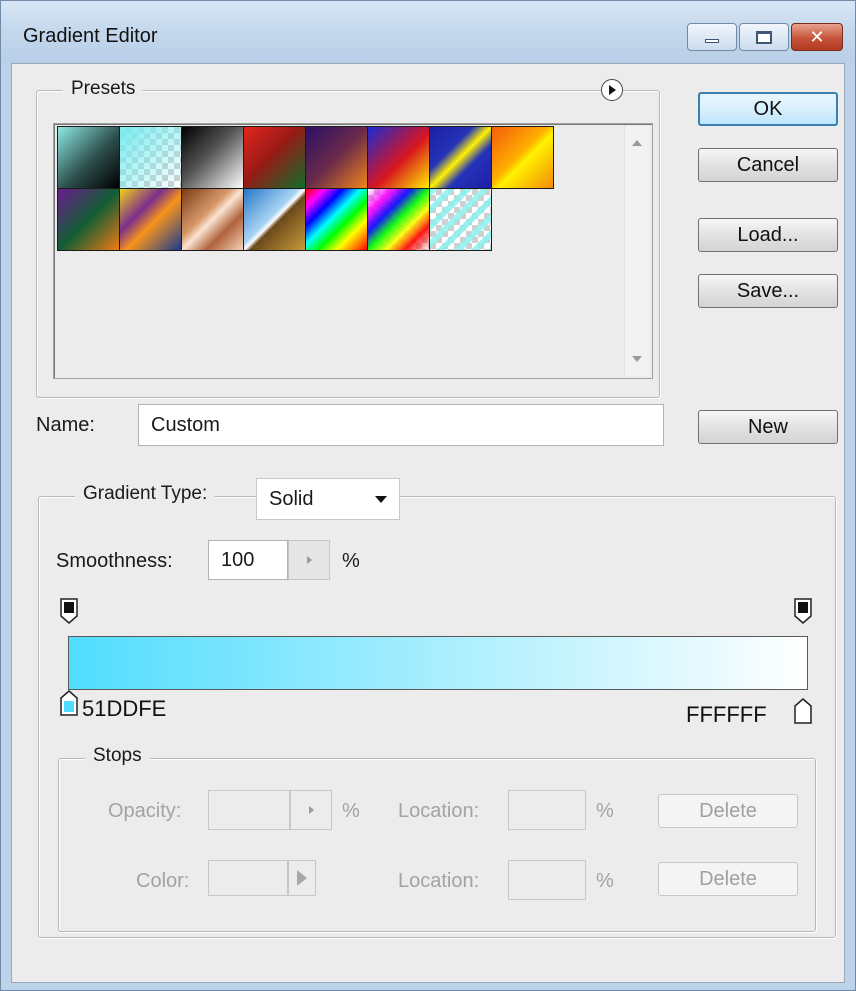  What do you see at coordinates (547, 810) in the screenshot?
I see `opacity-location-field` at bounding box center [547, 810].